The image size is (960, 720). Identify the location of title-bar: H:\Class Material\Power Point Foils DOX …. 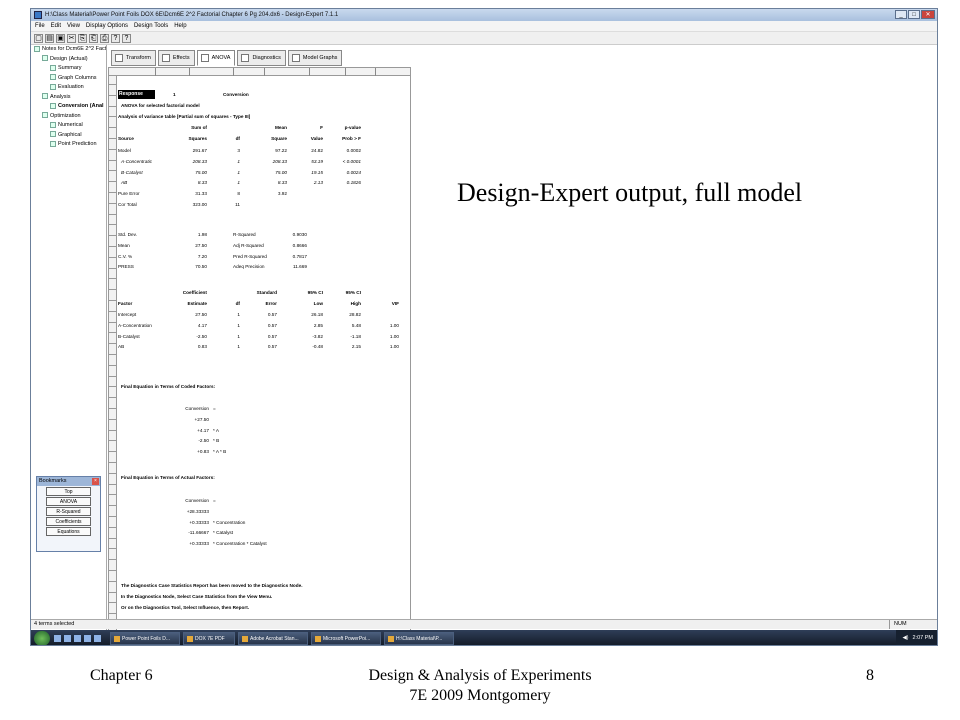
(484, 15).